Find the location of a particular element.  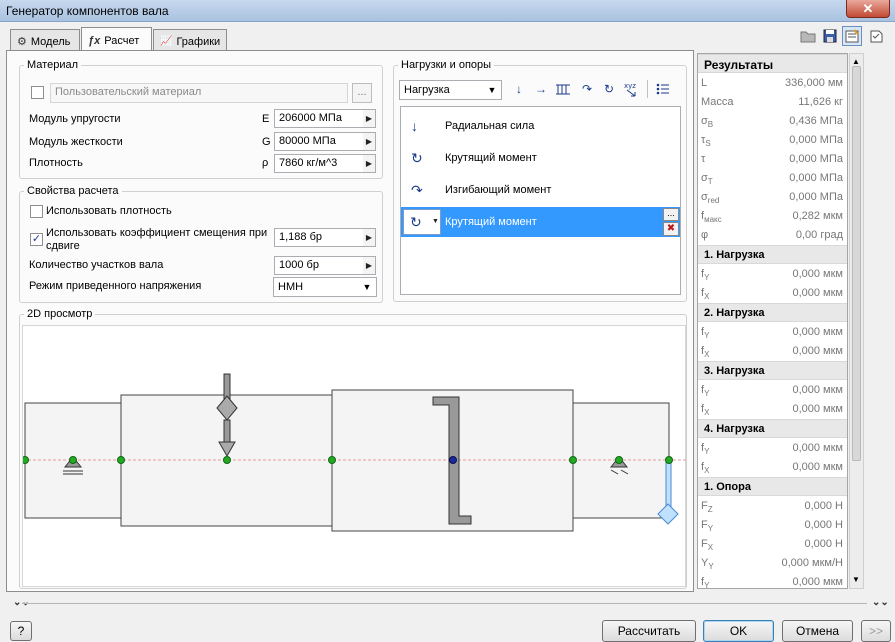

tab-model: ⚙ Модель is located at coordinates (45, 39).